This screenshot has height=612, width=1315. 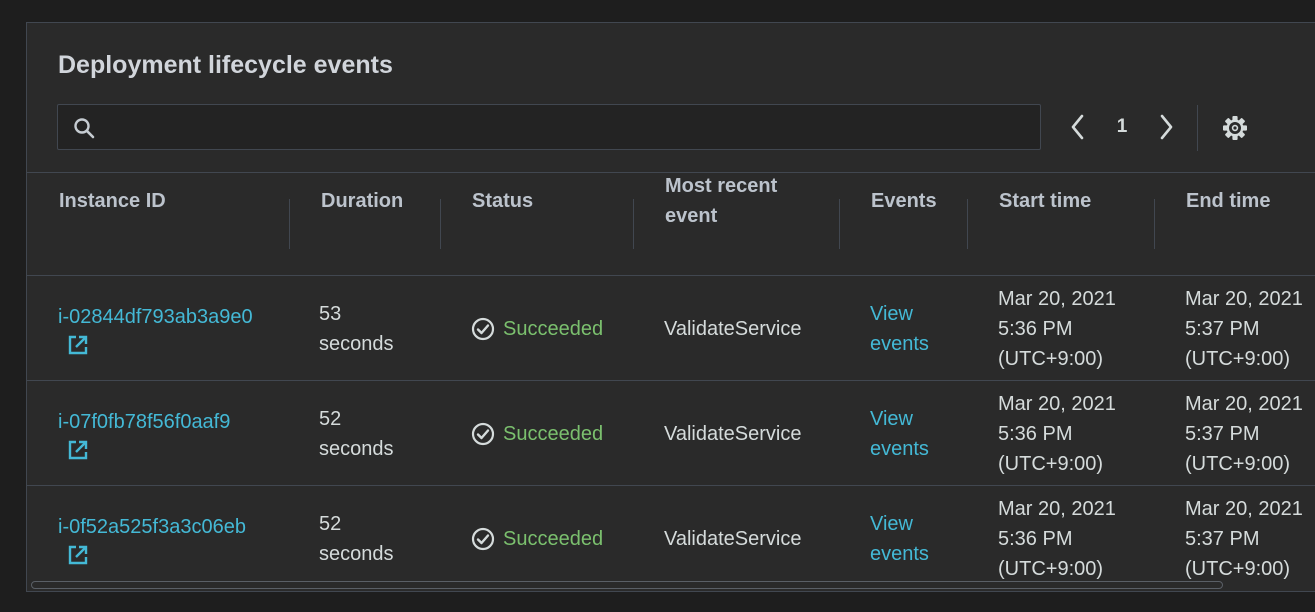 What do you see at coordinates (1235, 128) in the screenshot?
I see `gear-icon` at bounding box center [1235, 128].